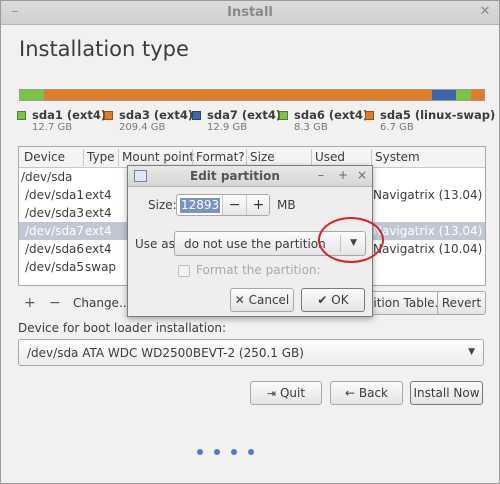 This screenshot has height=484, width=500. Describe the element at coordinates (55, 231) in the screenshot. I see `cell-device: /dev/sda7` at that location.